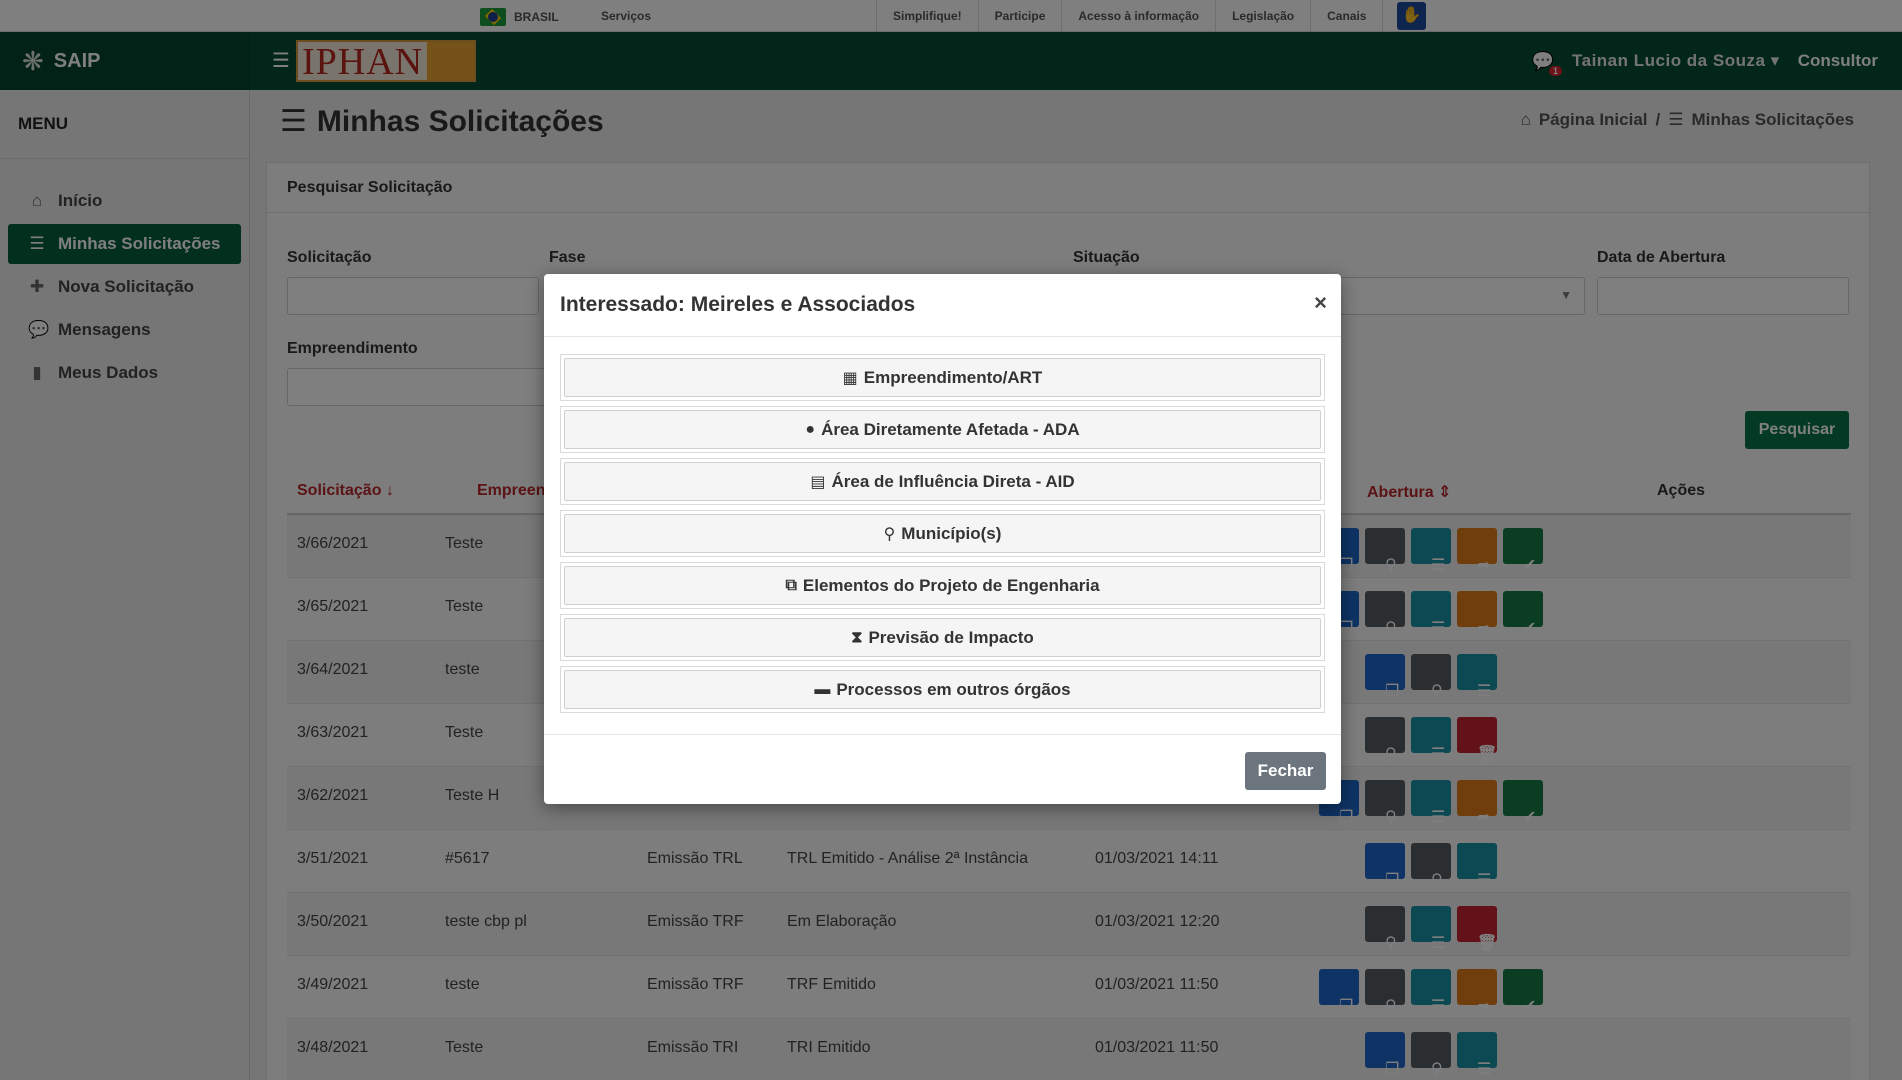  What do you see at coordinates (850, 378) in the screenshot?
I see `building-icon: ▦` at bounding box center [850, 378].